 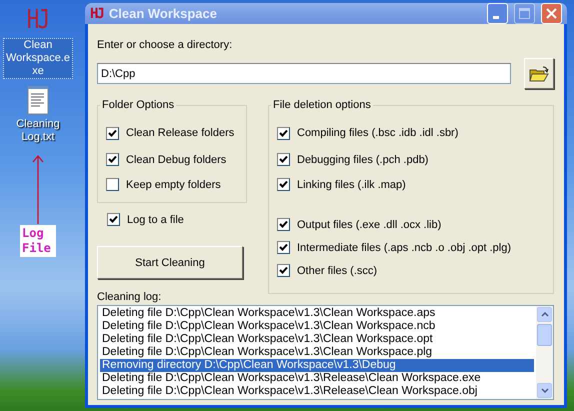 I want to click on directory-field: D:\Cpp, so click(x=304, y=73).